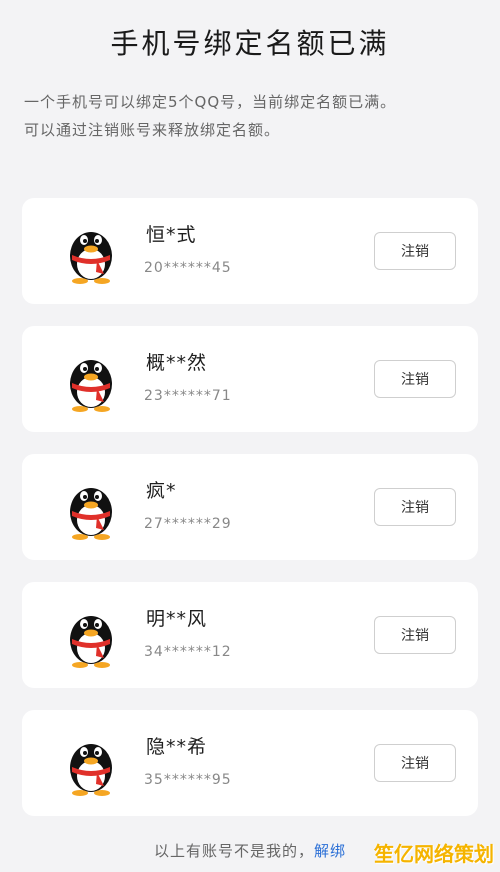 This screenshot has height=872, width=500. Describe the element at coordinates (188, 652) in the screenshot. I see `account-number: 34******12` at that location.